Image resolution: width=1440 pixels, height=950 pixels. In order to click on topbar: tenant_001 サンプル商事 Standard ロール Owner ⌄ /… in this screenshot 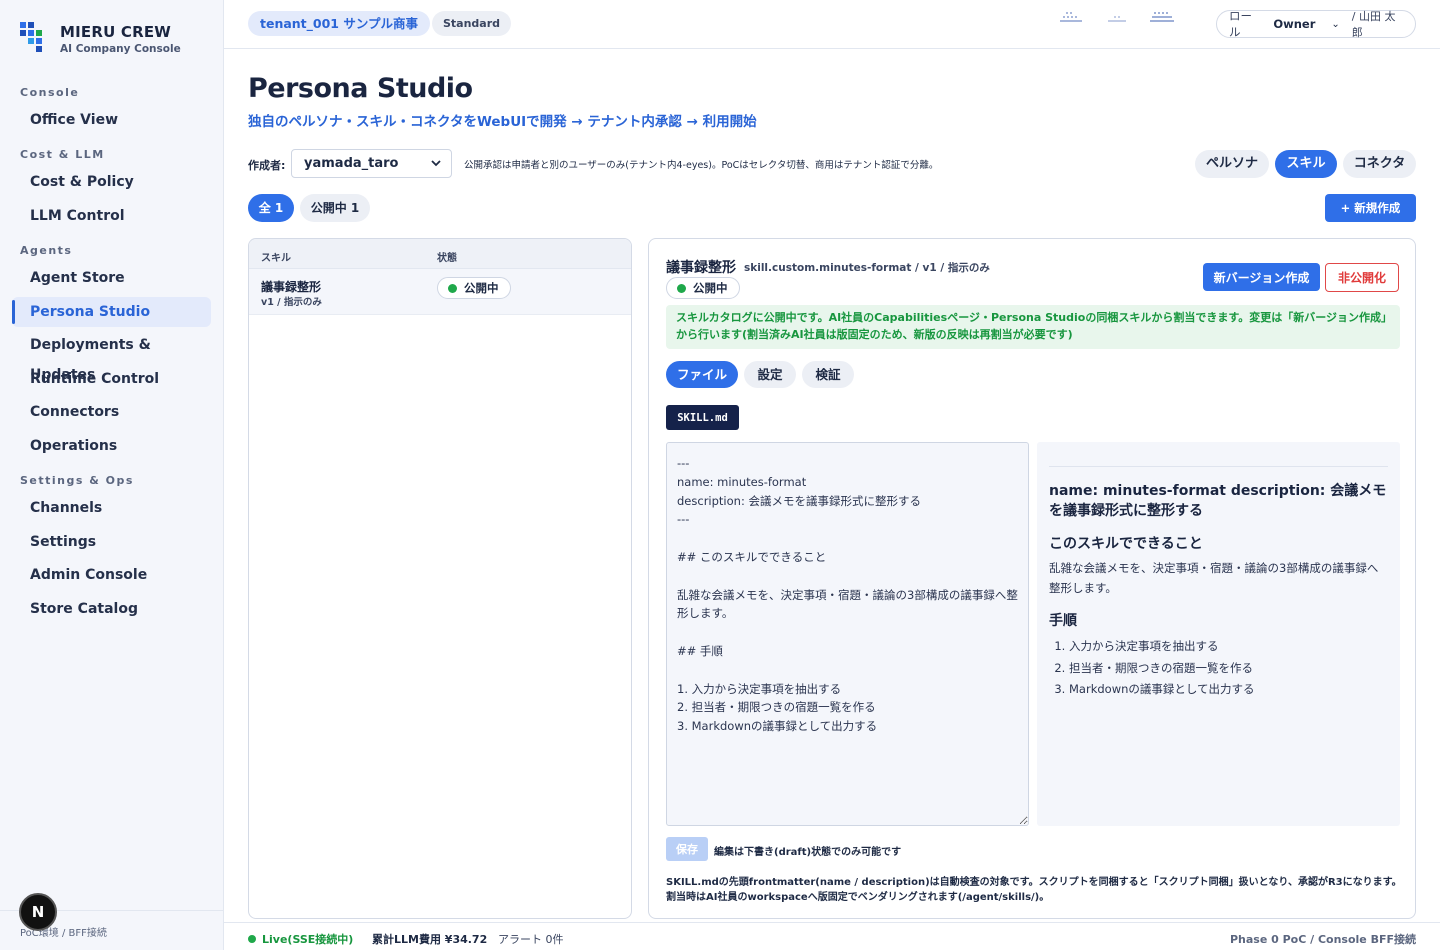, I will do `click(832, 24)`.